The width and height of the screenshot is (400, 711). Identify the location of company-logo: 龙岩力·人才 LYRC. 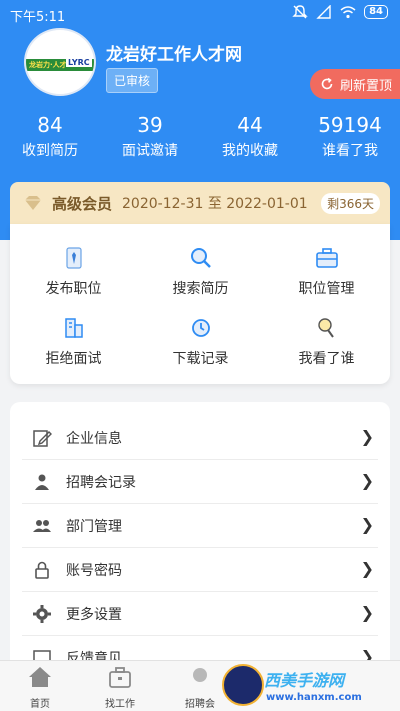
(60, 62).